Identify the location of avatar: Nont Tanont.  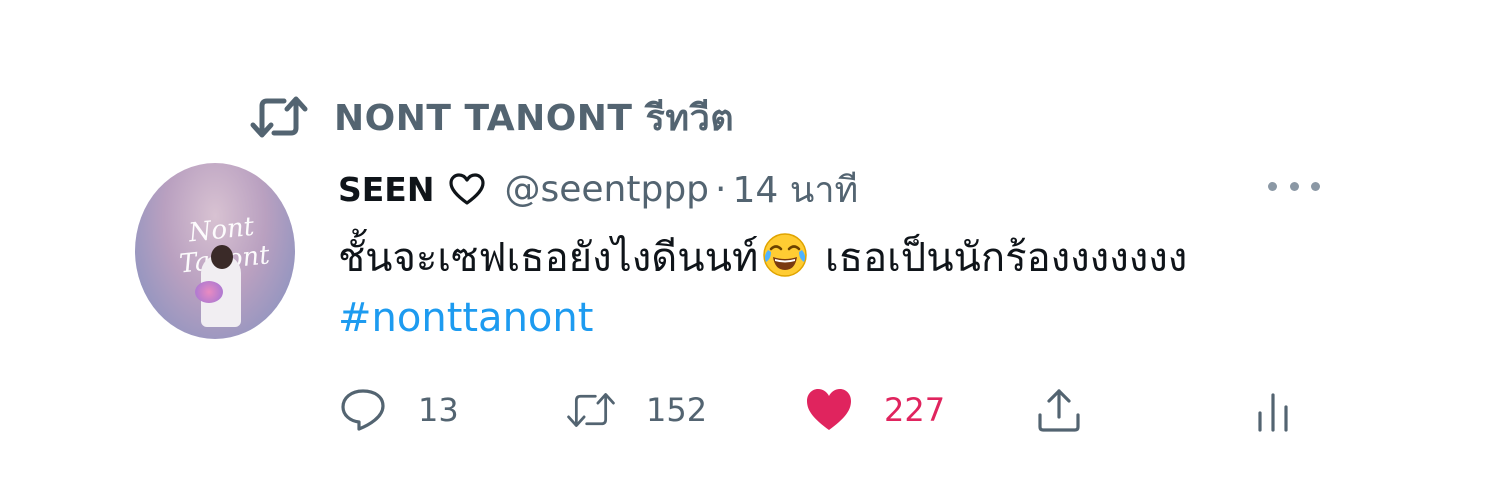
(215, 251).